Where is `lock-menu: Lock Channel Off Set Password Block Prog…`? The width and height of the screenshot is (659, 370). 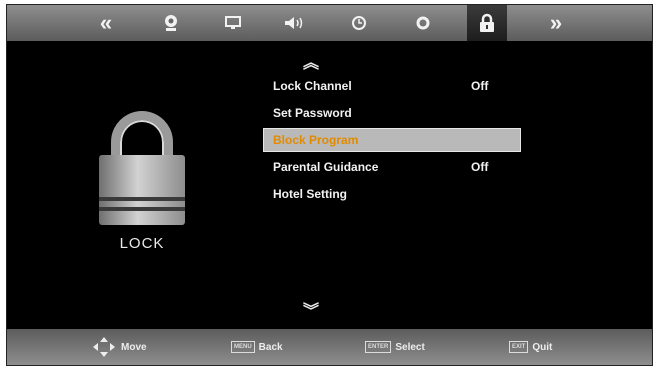
lock-menu: Lock Channel Off Set Password Block Prog… is located at coordinates (392, 140).